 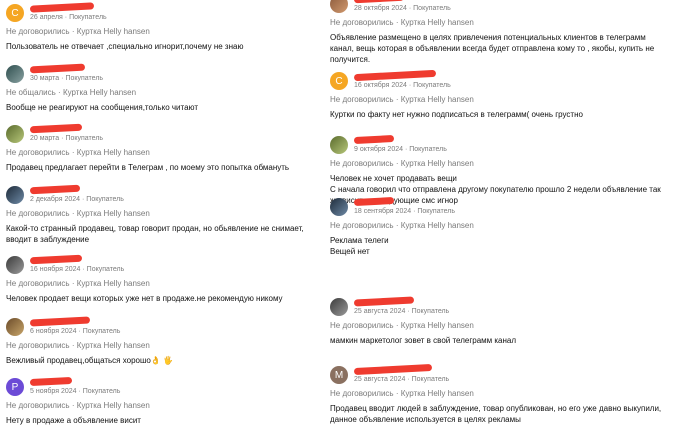 What do you see at coordinates (45, 78) in the screenshot?
I see `review-date: 30 марта` at bounding box center [45, 78].